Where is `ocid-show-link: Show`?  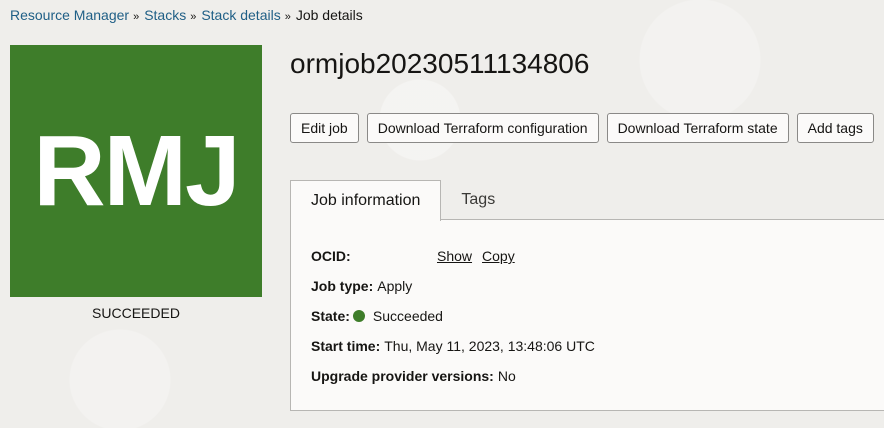
ocid-show-link: Show is located at coordinates (454, 256).